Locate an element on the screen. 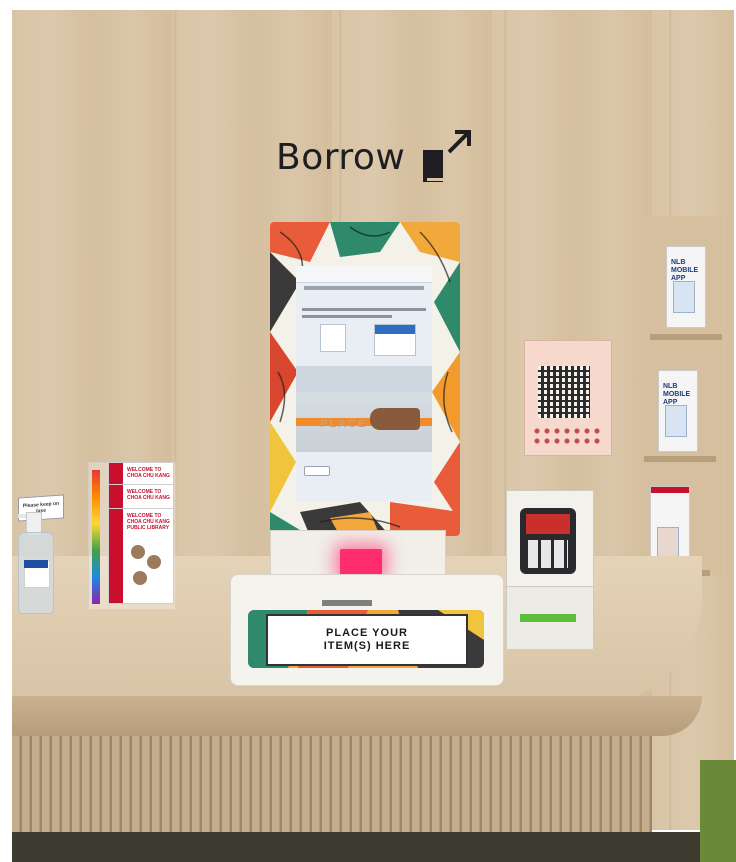  leaflet-image is located at coordinates (668, 543).